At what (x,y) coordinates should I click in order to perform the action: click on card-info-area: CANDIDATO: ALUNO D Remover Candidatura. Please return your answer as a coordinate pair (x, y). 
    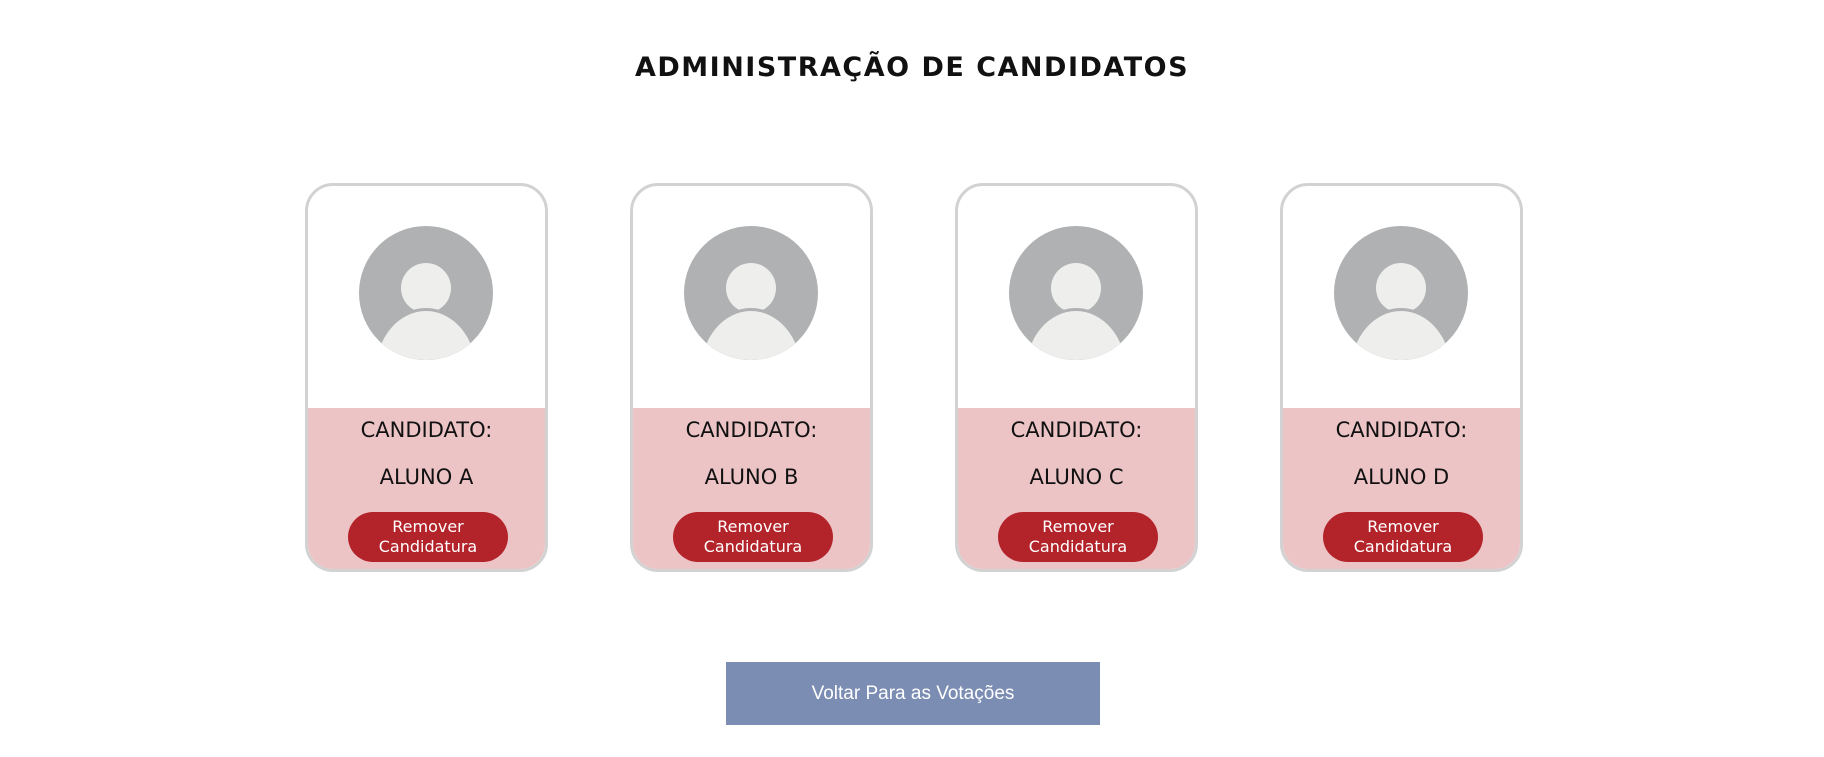
    Looking at the image, I should click on (1401, 488).